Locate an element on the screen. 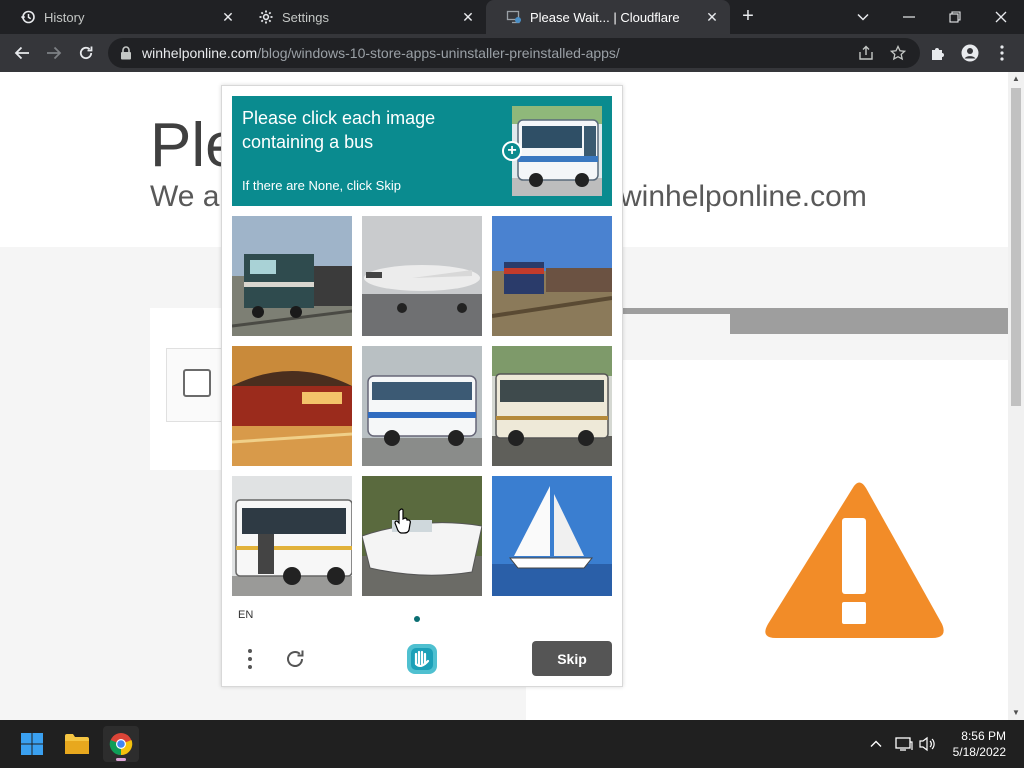 The height and width of the screenshot is (768, 1024). warning-exclamation-dot is located at coordinates (854, 613).